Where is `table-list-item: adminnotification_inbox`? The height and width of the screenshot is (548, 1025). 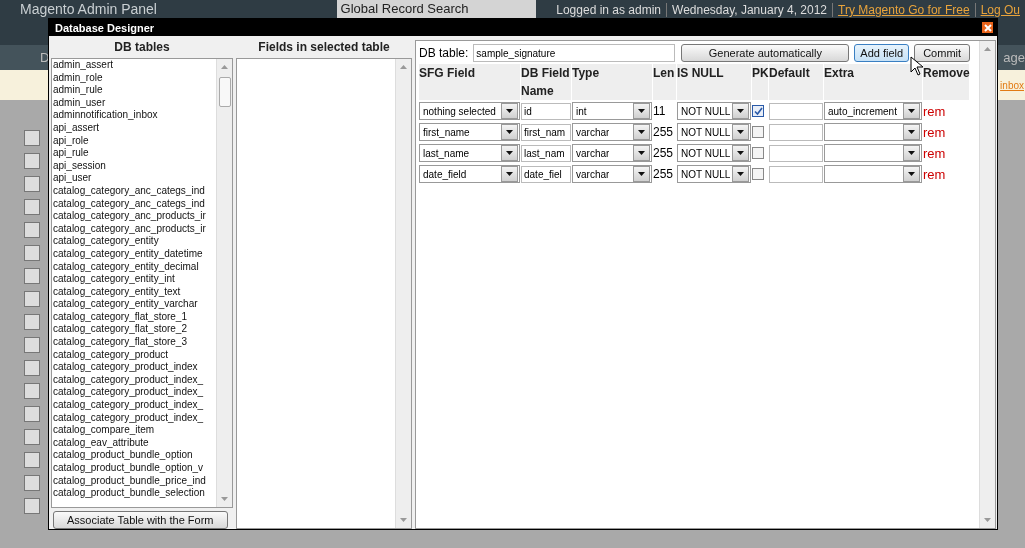 table-list-item: adminnotification_inbox is located at coordinates (134, 115).